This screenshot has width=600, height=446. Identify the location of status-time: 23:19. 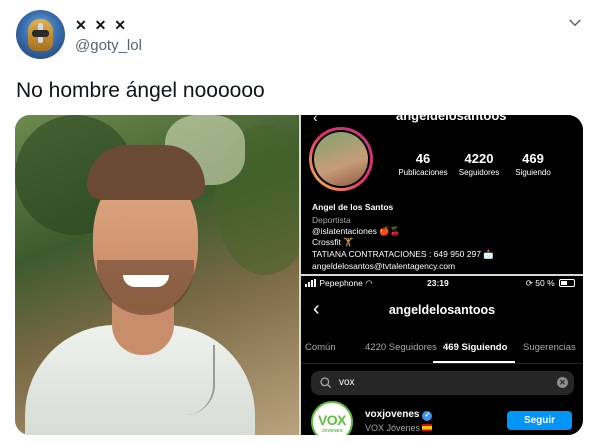
(438, 283).